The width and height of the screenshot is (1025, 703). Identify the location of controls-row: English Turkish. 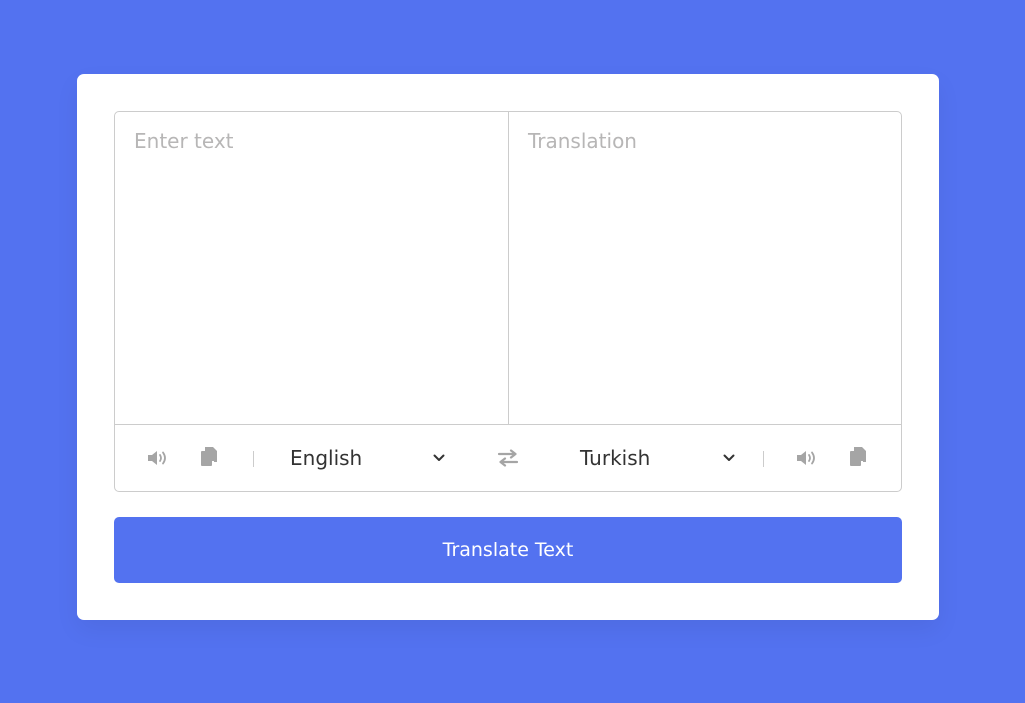
(508, 458).